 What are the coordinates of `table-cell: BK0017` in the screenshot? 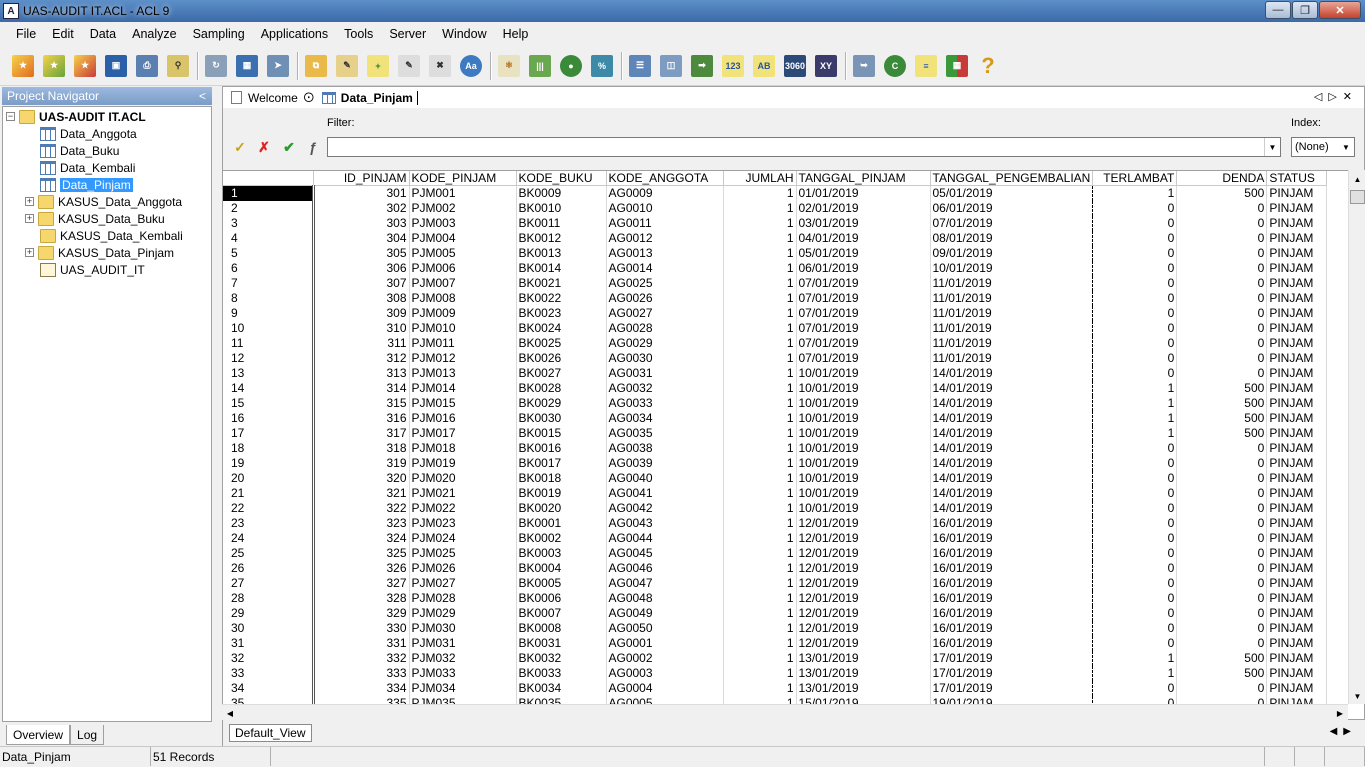 It's located at (561, 463).